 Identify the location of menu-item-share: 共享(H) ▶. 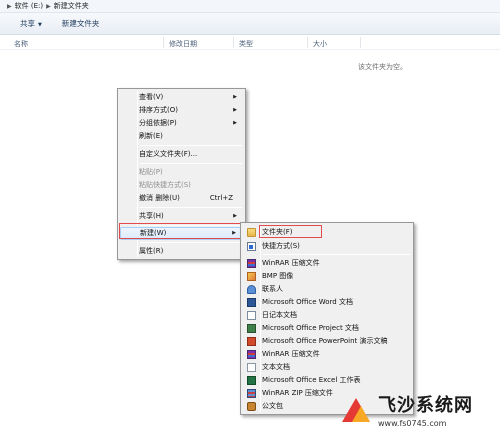
(181, 216).